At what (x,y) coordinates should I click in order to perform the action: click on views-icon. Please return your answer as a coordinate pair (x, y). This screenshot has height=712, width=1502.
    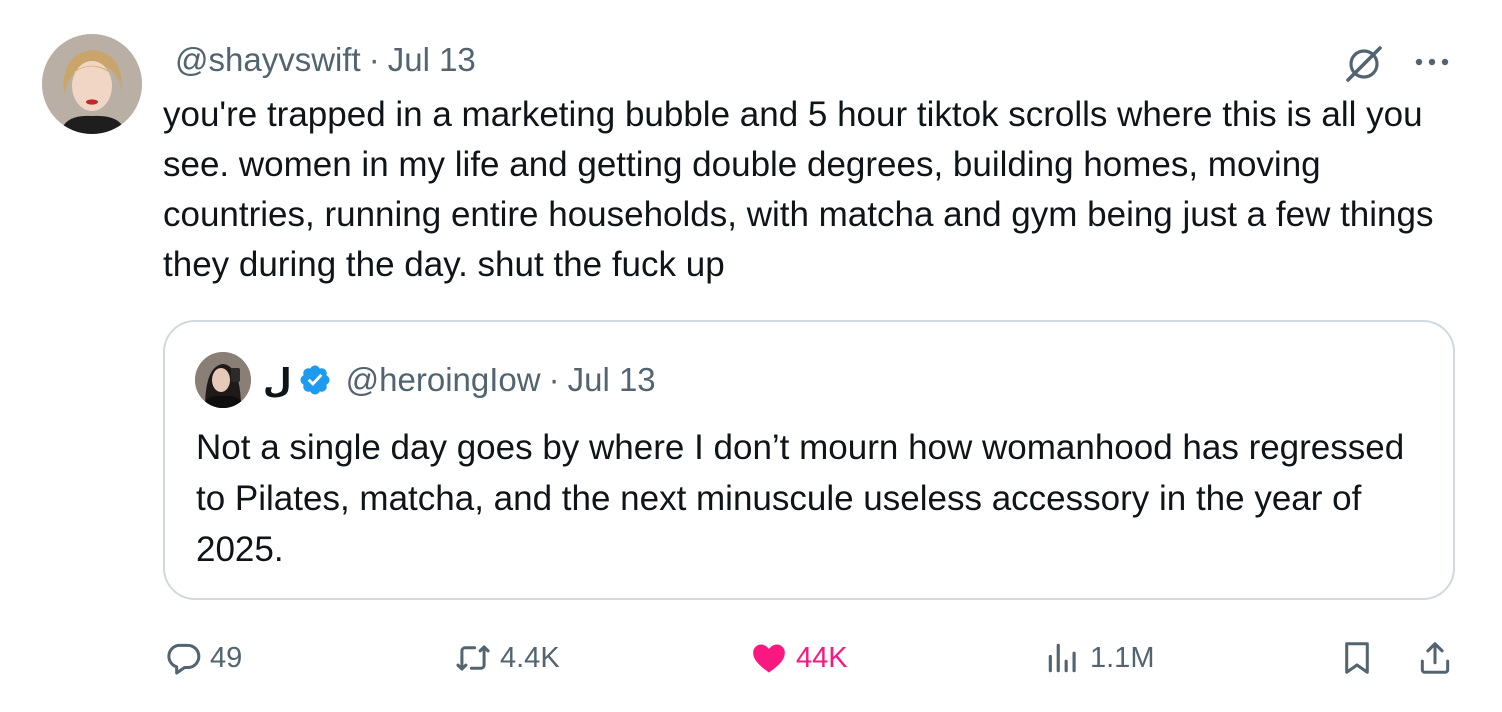
    Looking at the image, I should click on (1062, 658).